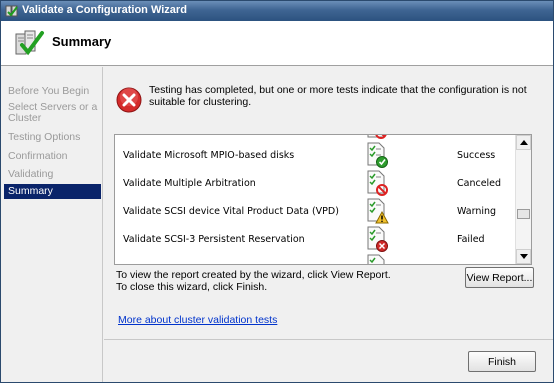 The width and height of the screenshot is (554, 383). Describe the element at coordinates (523, 199) in the screenshot. I see `vertical-scrollbar` at that location.